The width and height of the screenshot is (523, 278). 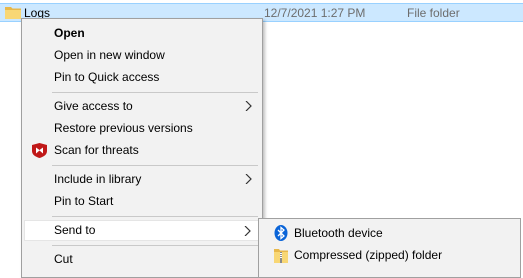 I want to click on submenu-item-bluetooth-device: Bluetooth device, so click(x=390, y=233).